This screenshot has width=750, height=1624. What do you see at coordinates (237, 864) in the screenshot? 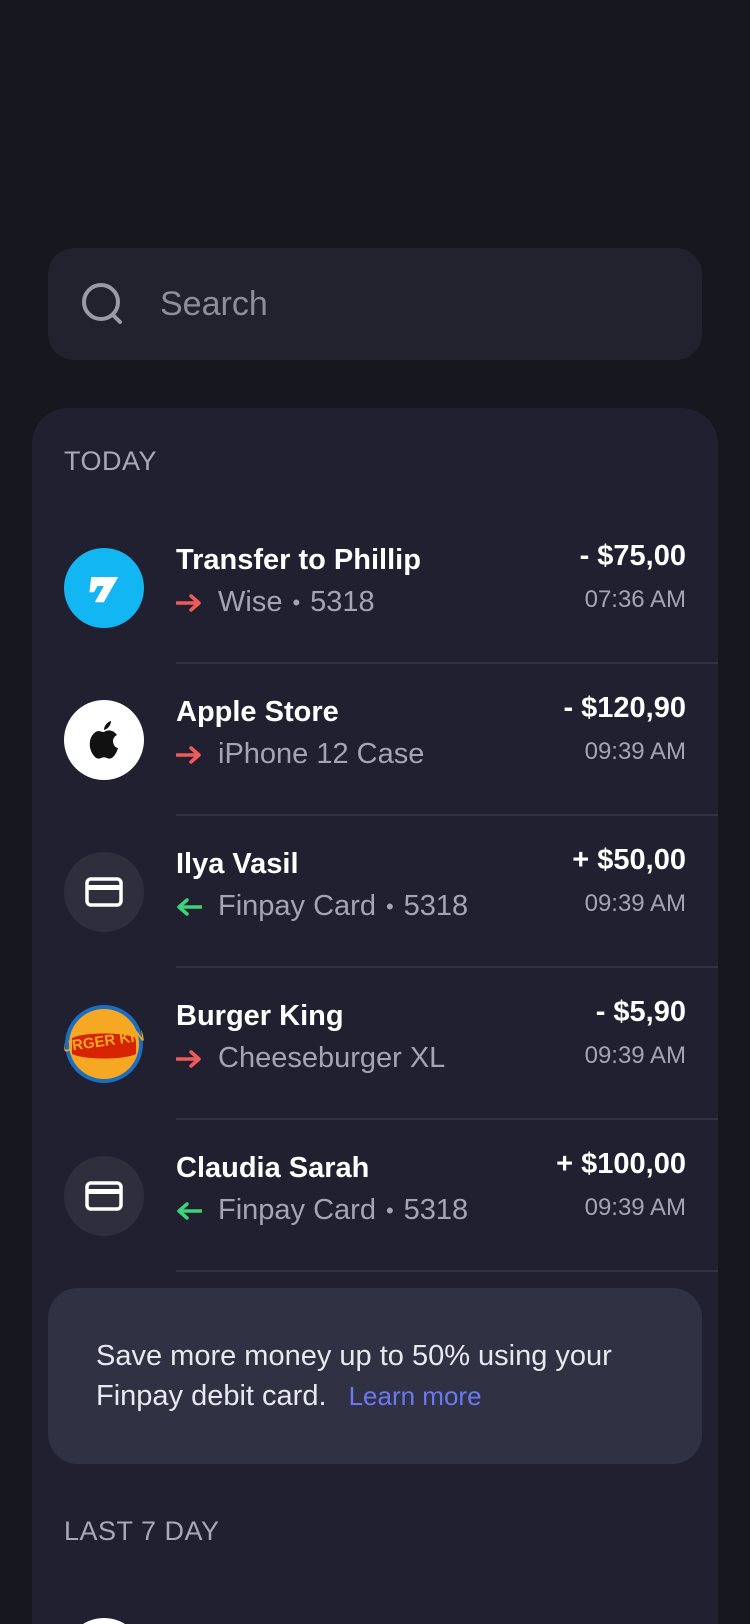
I see `transaction-title: Ilya Vasil` at bounding box center [237, 864].